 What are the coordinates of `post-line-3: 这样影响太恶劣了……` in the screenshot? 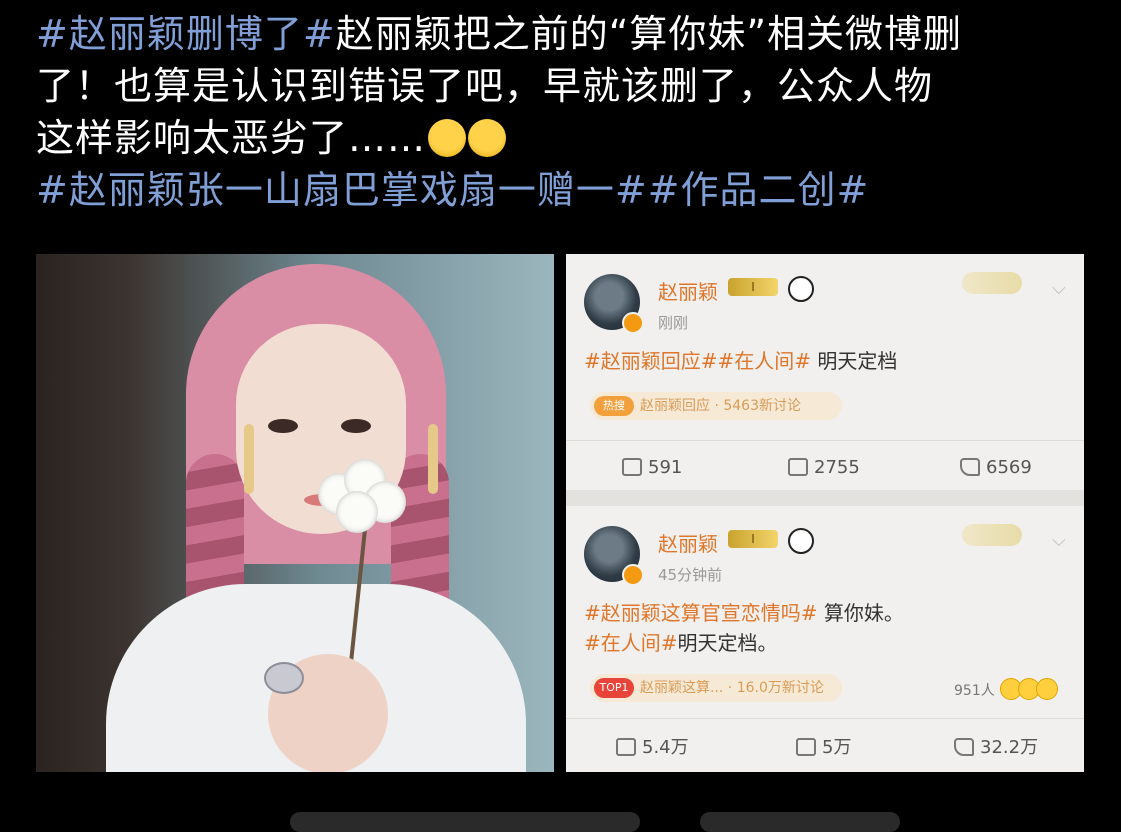 It's located at (566, 138).